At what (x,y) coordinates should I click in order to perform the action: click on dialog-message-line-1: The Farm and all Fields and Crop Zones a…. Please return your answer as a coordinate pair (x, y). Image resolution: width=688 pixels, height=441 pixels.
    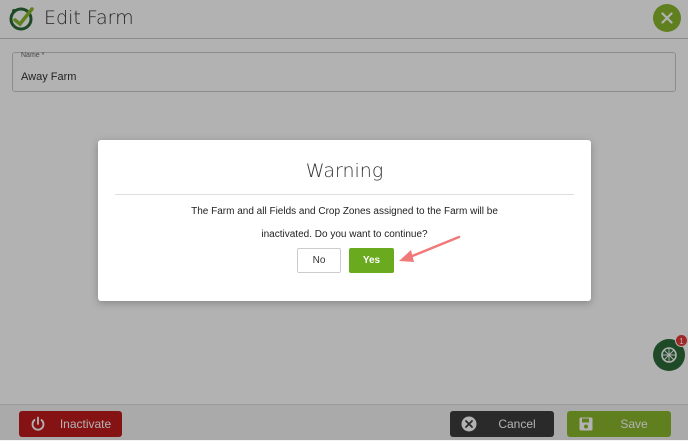
    Looking at the image, I should click on (344, 211).